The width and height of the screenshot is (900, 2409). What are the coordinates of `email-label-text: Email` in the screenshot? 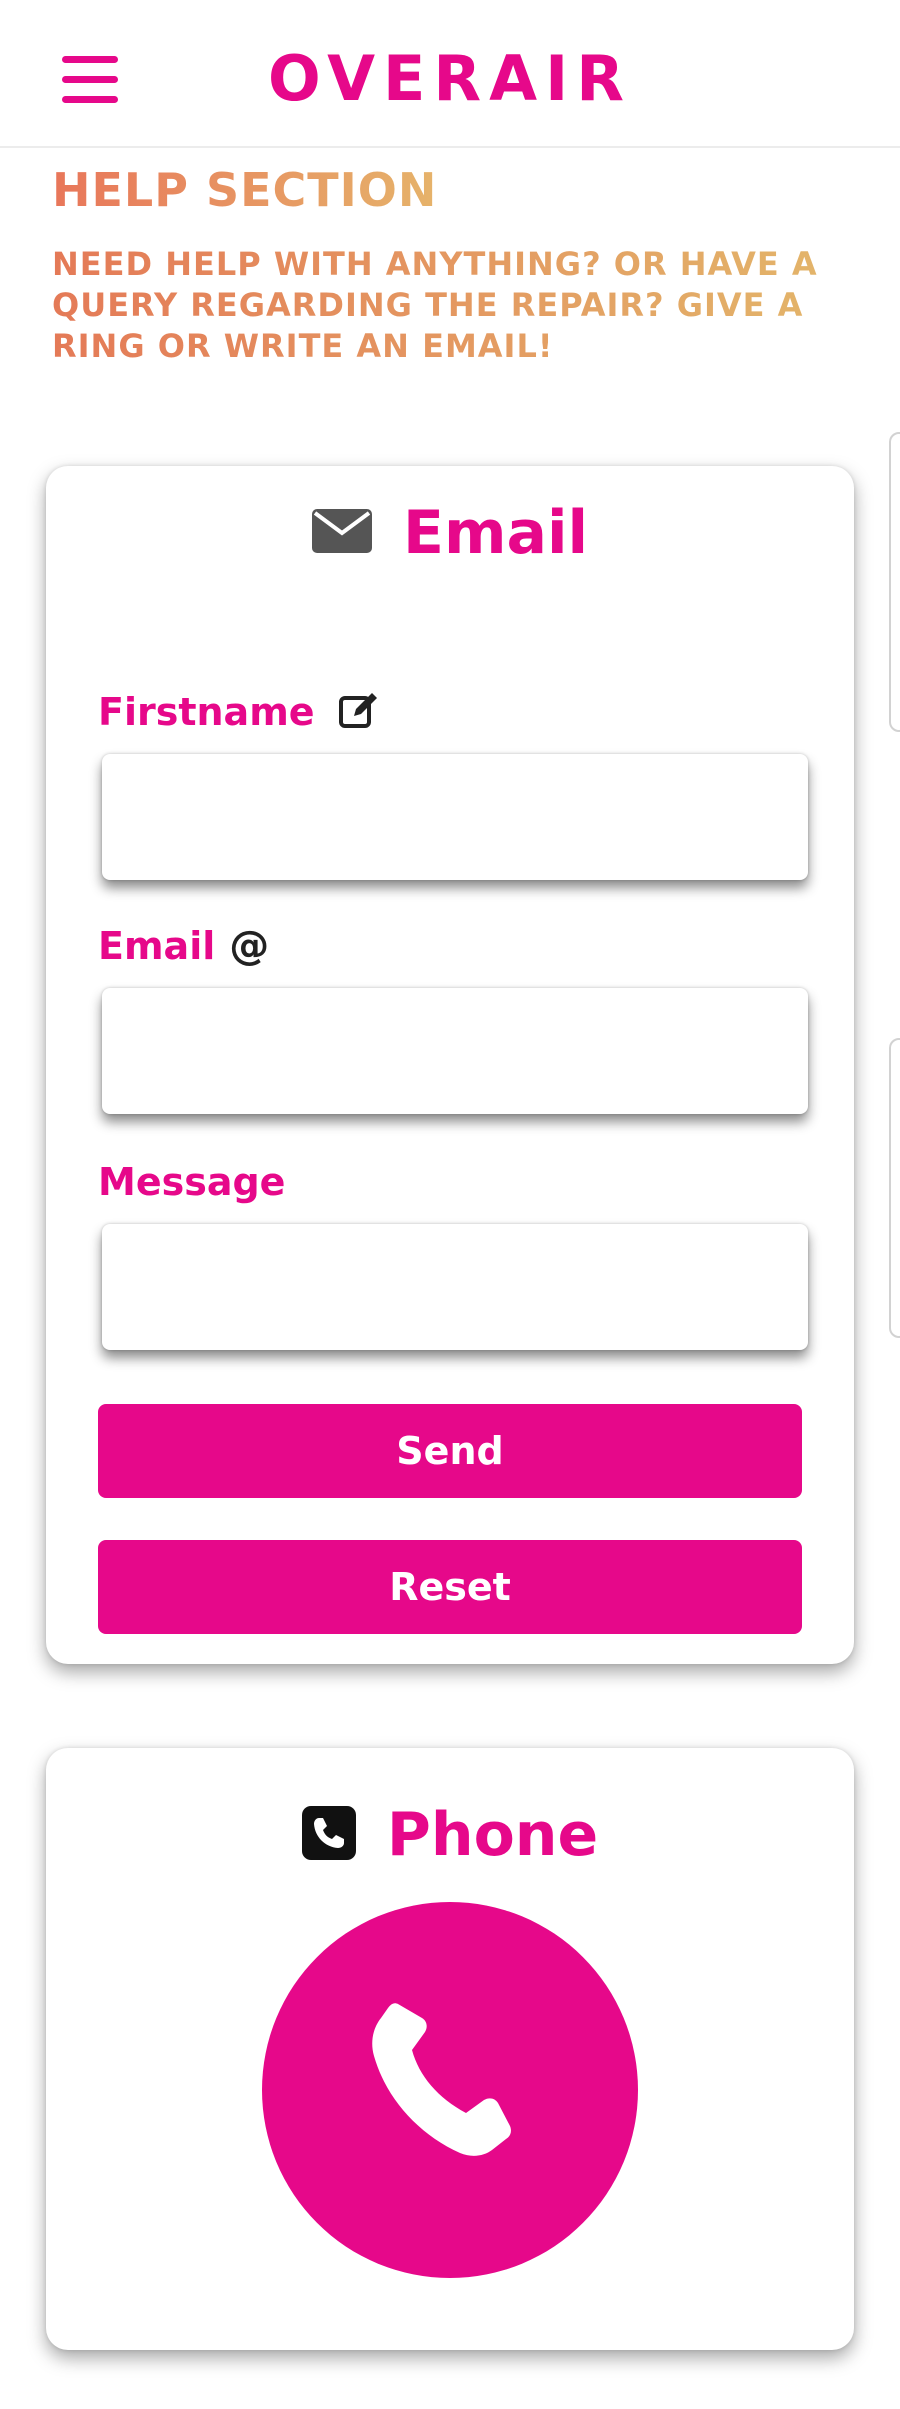 It's located at (157, 946).